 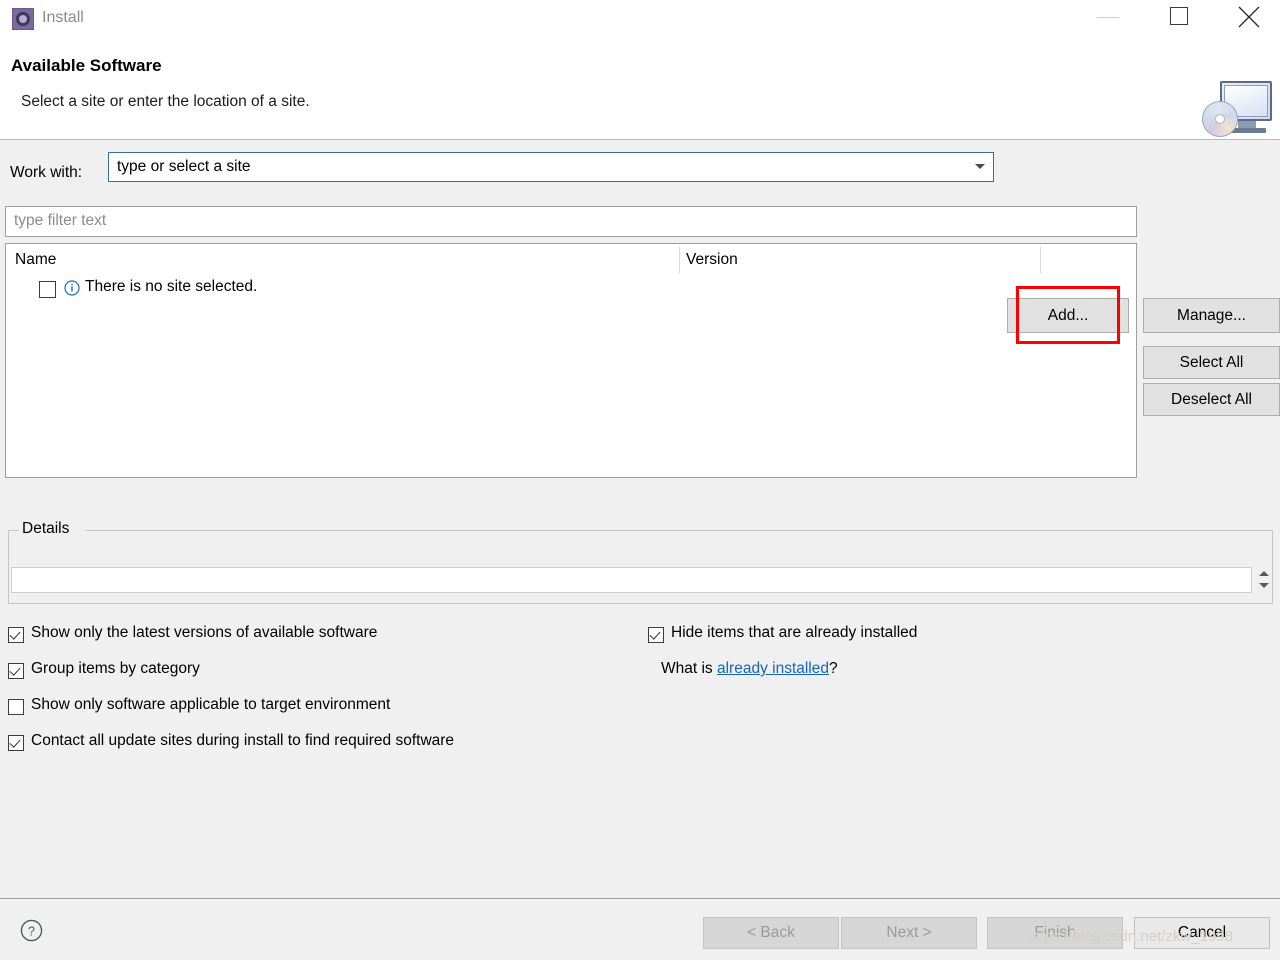 I want to click on already-installed-link: already installed, so click(x=773, y=668).